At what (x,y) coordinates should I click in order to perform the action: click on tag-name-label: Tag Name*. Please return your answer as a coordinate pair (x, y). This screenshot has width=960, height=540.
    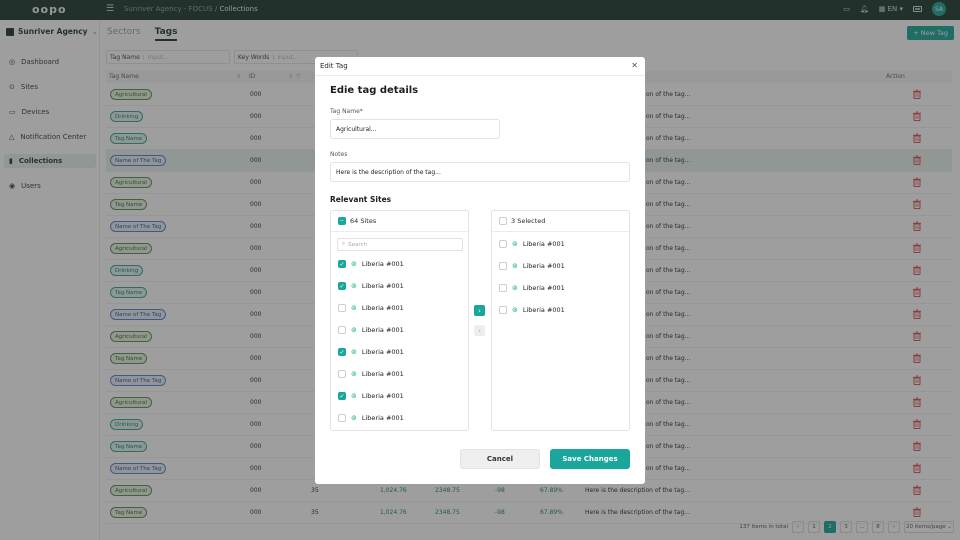
    Looking at the image, I should click on (346, 111).